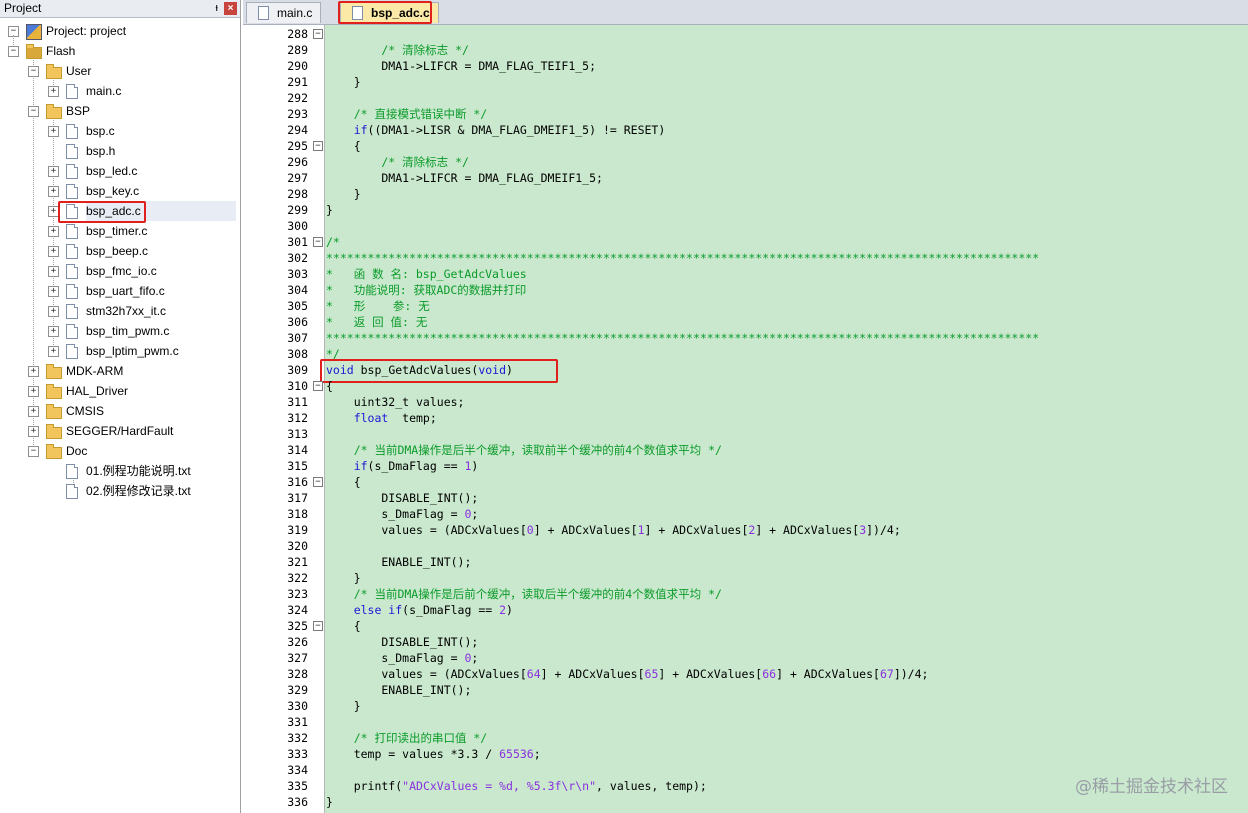 The height and width of the screenshot is (813, 1248). I want to click on tree-item-02-txt: 02.例程修改记录.txt, so click(118, 491).